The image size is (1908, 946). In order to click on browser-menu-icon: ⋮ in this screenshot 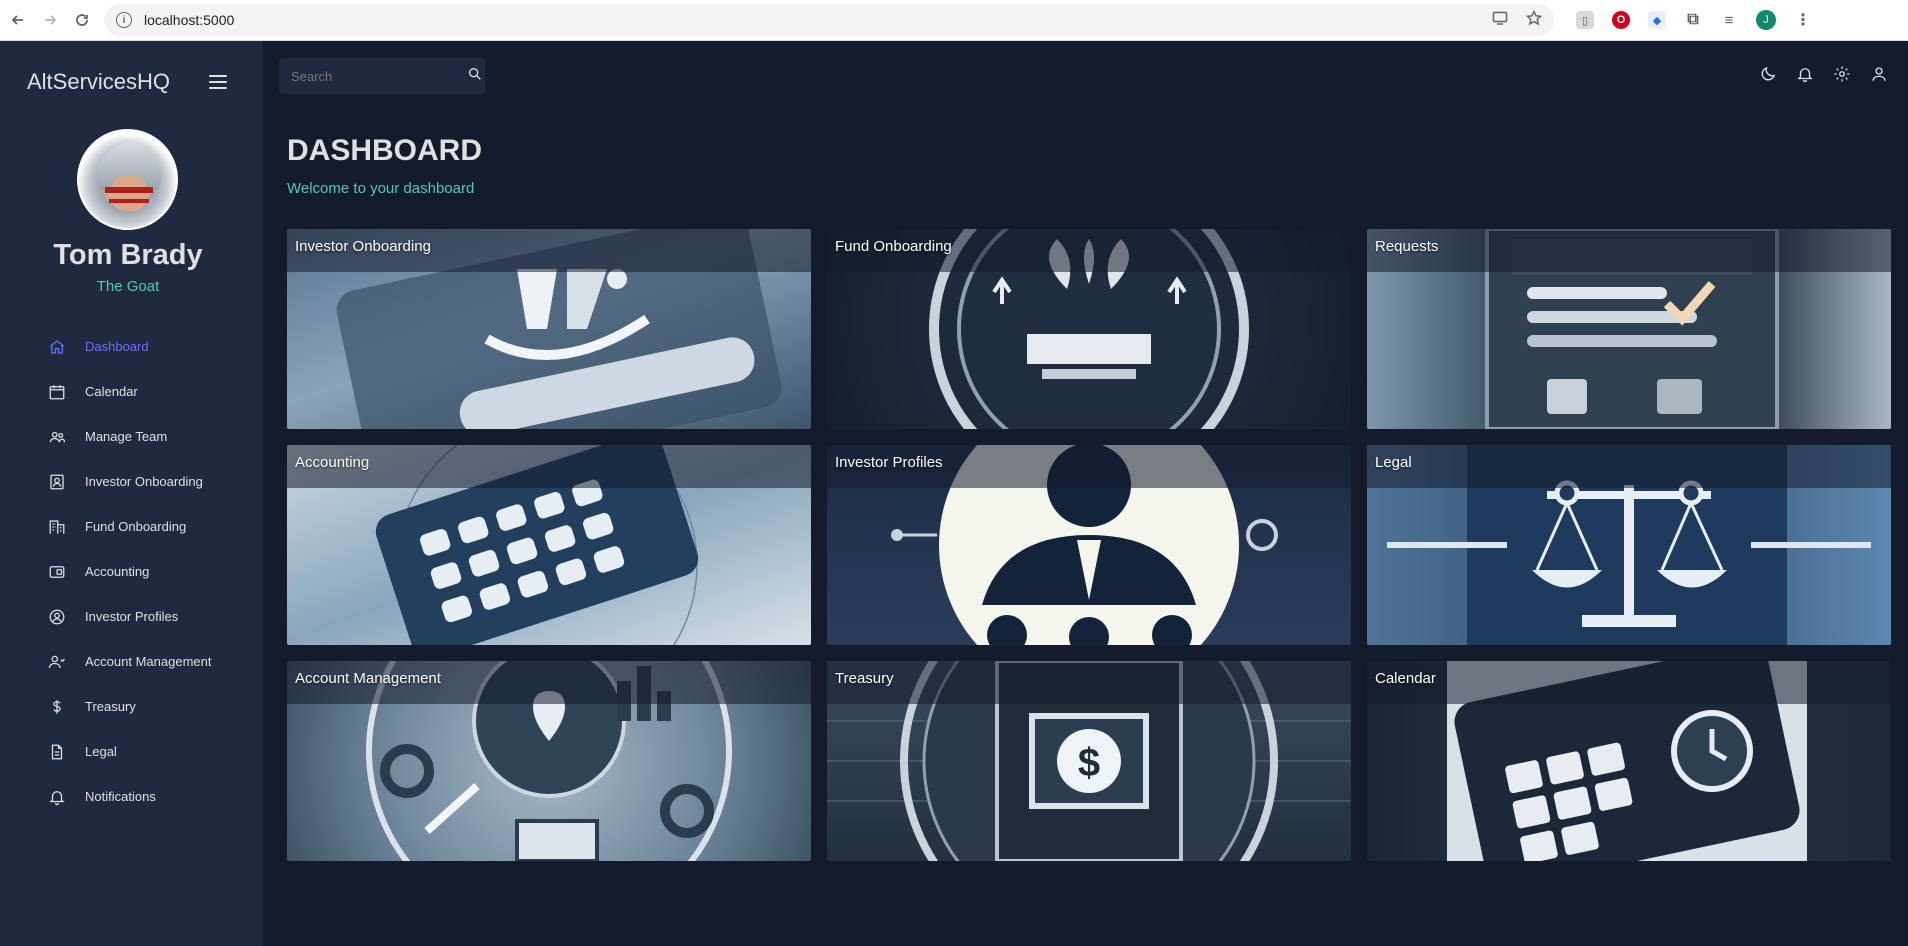, I will do `click(1803, 20)`.